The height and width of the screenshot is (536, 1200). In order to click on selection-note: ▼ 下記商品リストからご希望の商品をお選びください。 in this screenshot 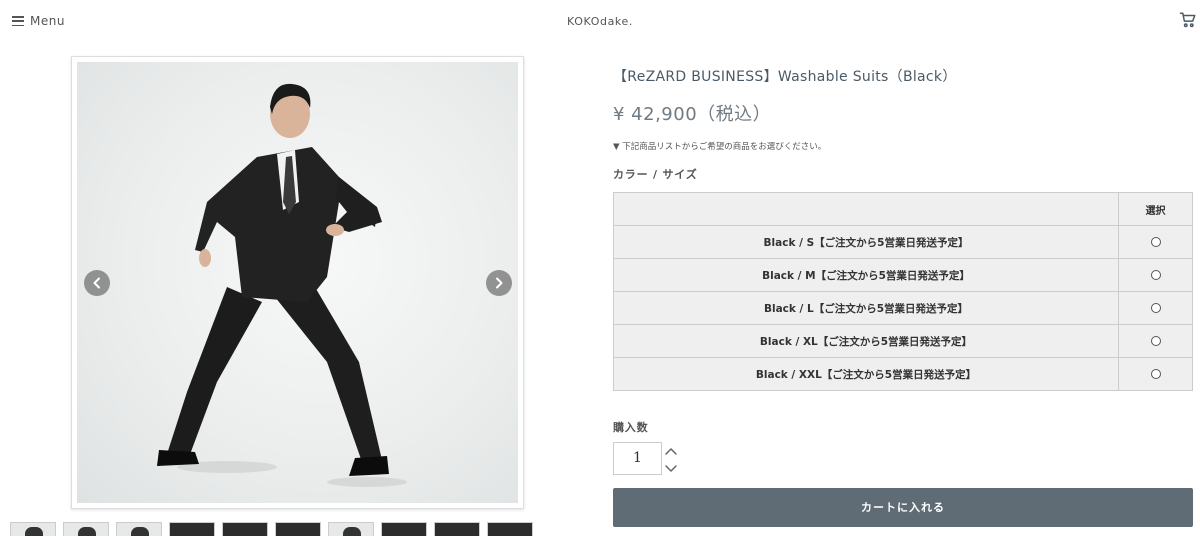, I will do `click(720, 147)`.